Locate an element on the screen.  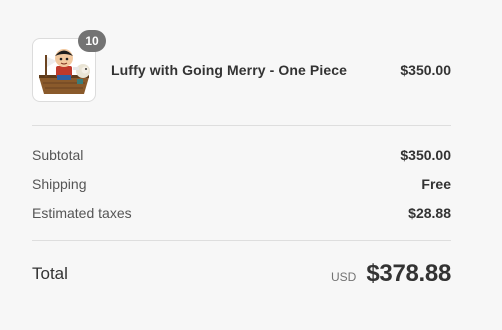
total-amount-wrapper: USD $378.88 is located at coordinates (391, 274).